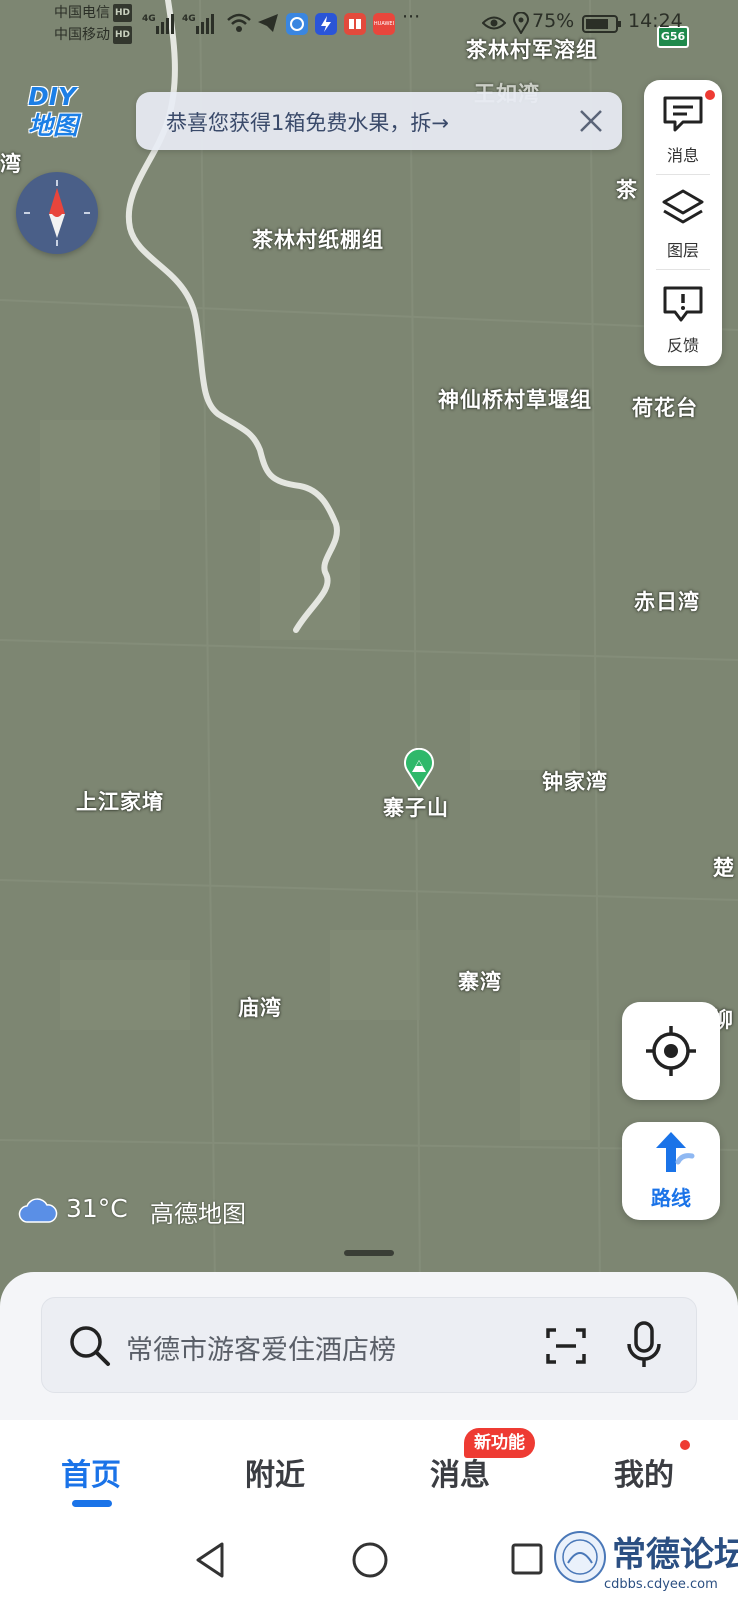 The width and height of the screenshot is (738, 1600). Describe the element at coordinates (591, 121) in the screenshot. I see `close-icon` at that location.